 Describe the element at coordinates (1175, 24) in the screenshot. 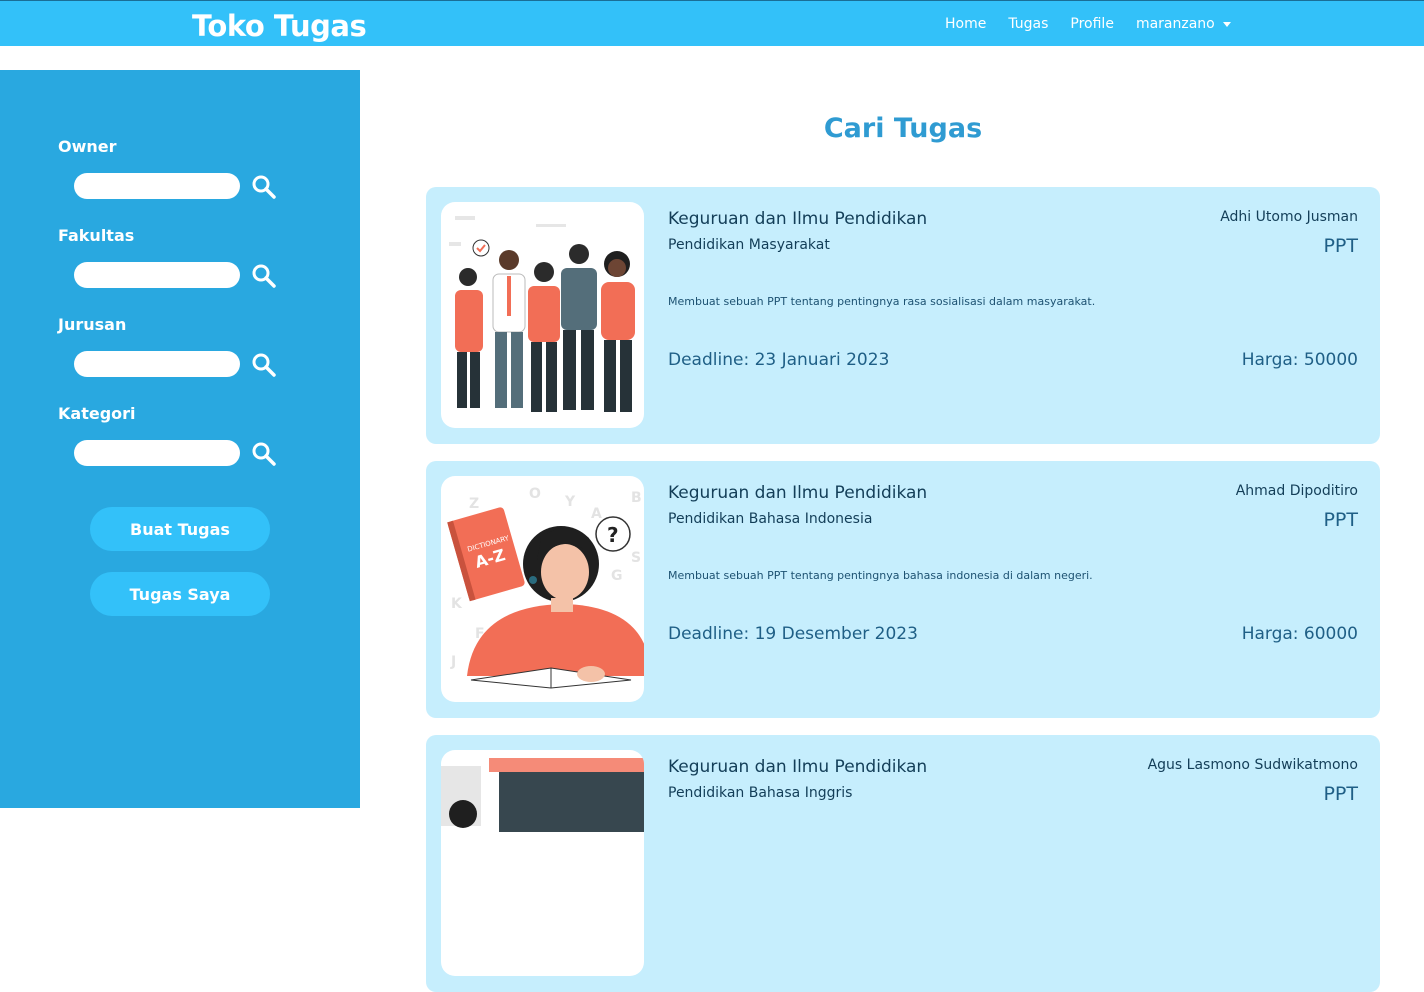

I see `user-name: maranzano` at that location.